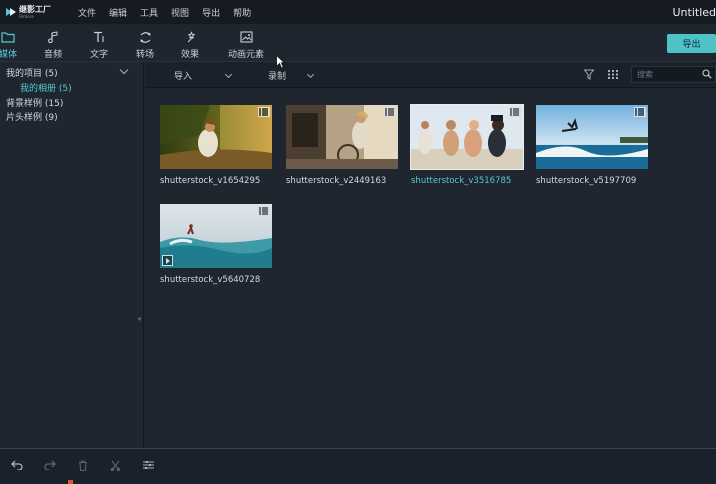  Describe the element at coordinates (148, 466) in the screenshot. I see `adjust-icon` at that location.